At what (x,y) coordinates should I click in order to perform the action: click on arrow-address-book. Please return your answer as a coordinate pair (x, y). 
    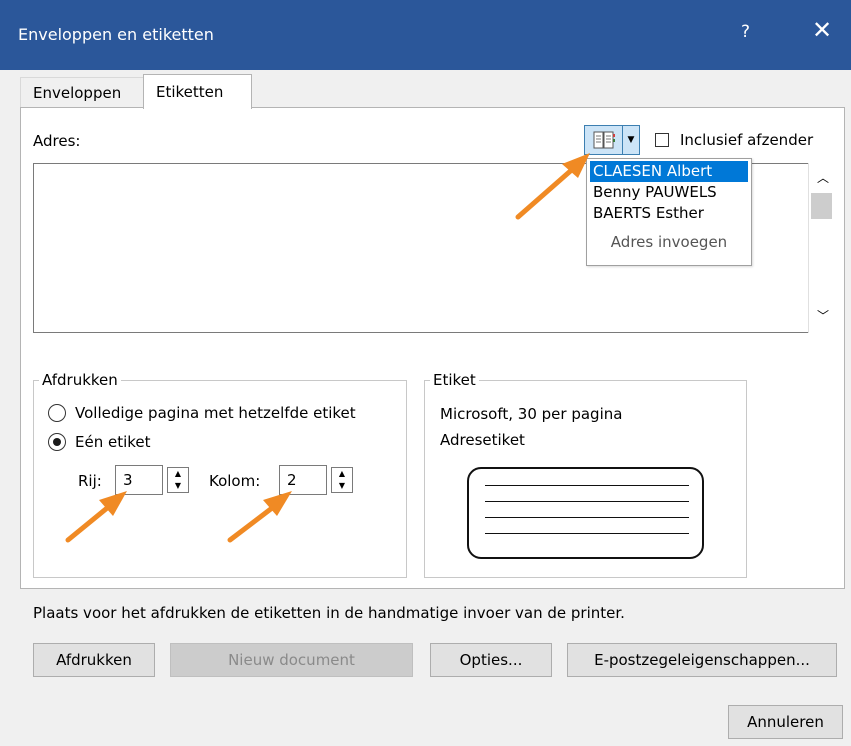
    Looking at the image, I should click on (546, 192).